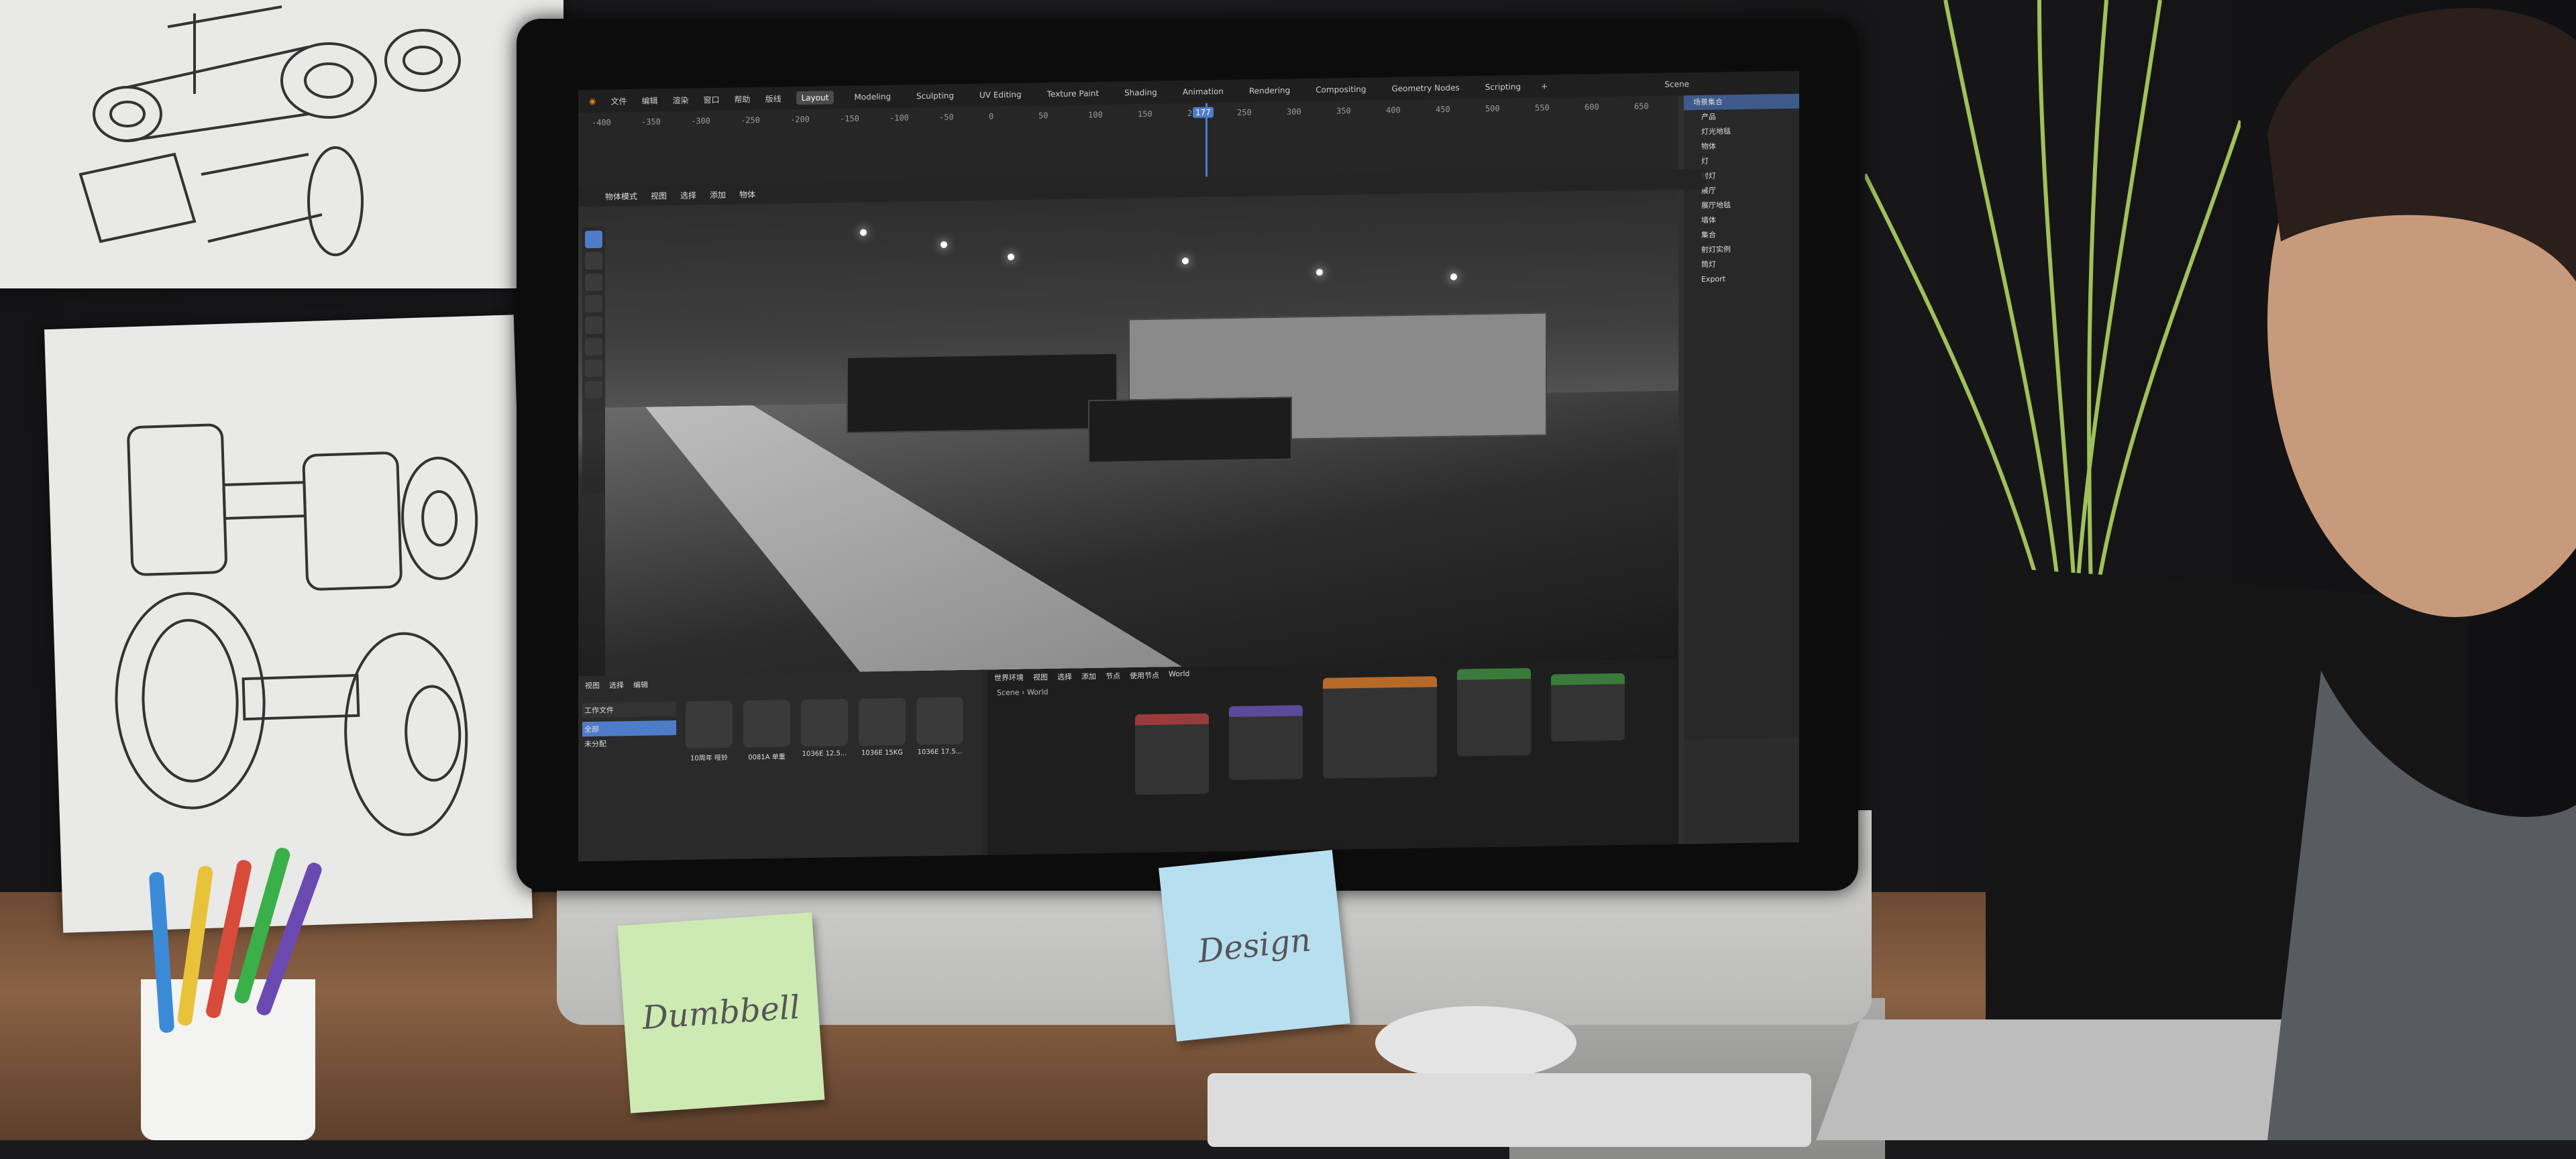 This screenshot has height=1159, width=2576. What do you see at coordinates (688, 195) in the screenshot?
I see `vp-menu-select: 选择` at bounding box center [688, 195].